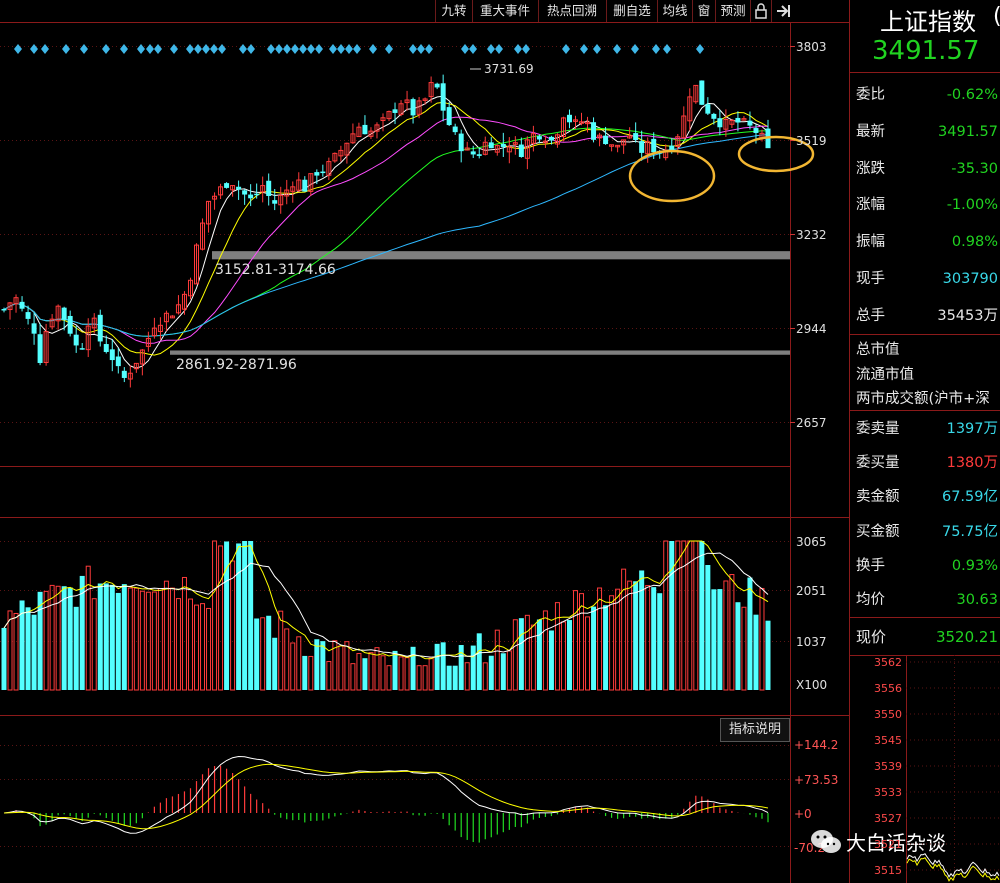 This screenshot has width=1000, height=883. Describe the element at coordinates (969, 497) in the screenshot. I see `quote-row-value: 67.59亿` at that location.